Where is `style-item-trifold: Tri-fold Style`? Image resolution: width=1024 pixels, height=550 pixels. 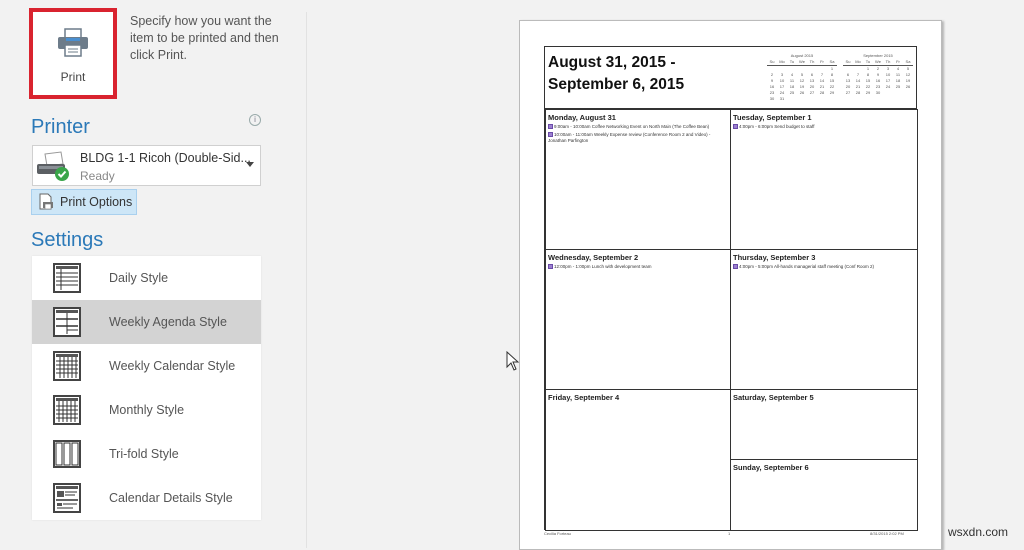
style-item-trifold: Tri-fold Style is located at coordinates (146, 454).